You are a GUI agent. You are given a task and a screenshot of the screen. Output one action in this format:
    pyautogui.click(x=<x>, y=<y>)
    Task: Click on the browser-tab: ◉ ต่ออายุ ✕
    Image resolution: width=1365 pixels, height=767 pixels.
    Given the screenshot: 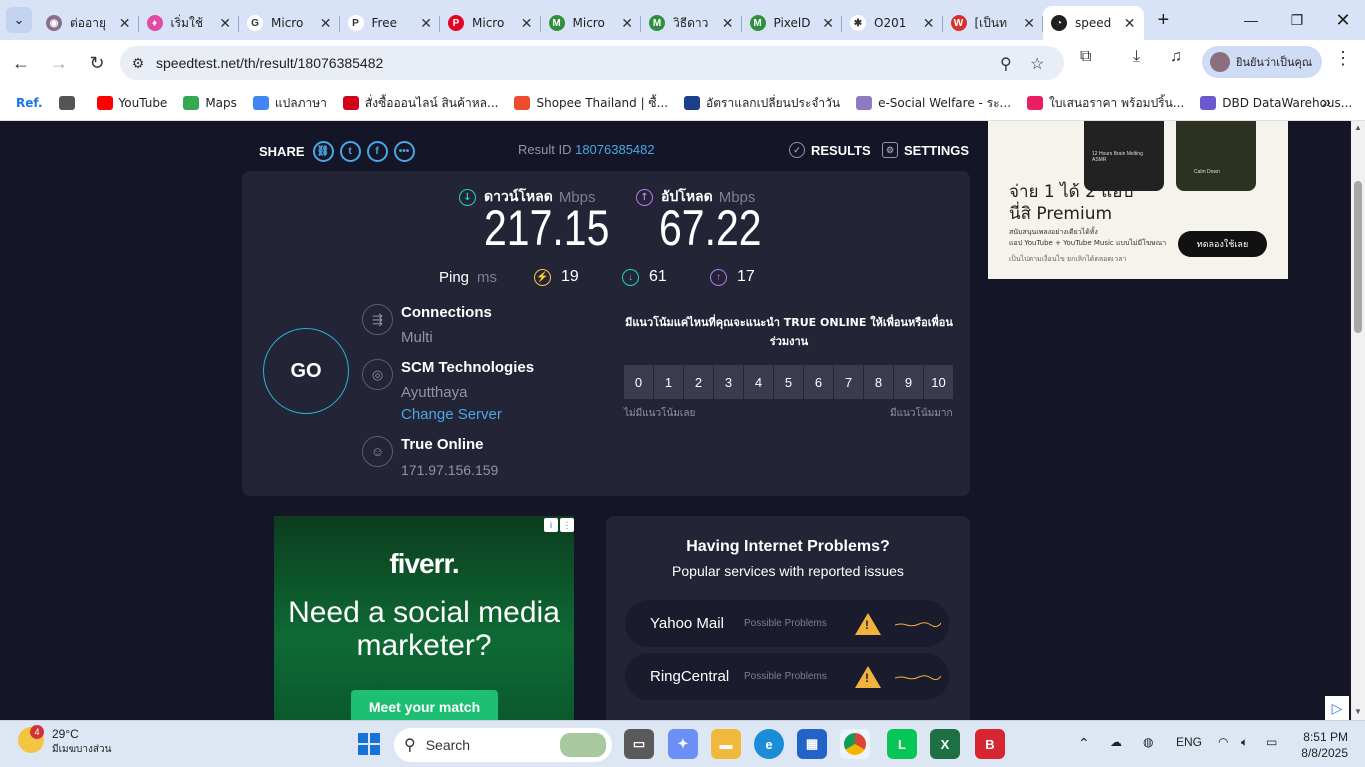 What is the action you would take?
    pyautogui.click(x=88, y=23)
    